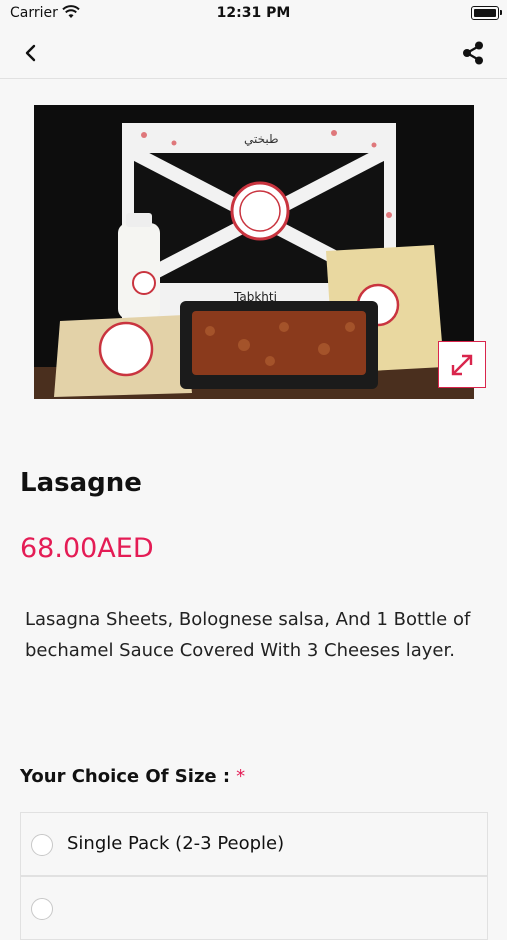  I want to click on clock: 12:31 PM, so click(253, 13).